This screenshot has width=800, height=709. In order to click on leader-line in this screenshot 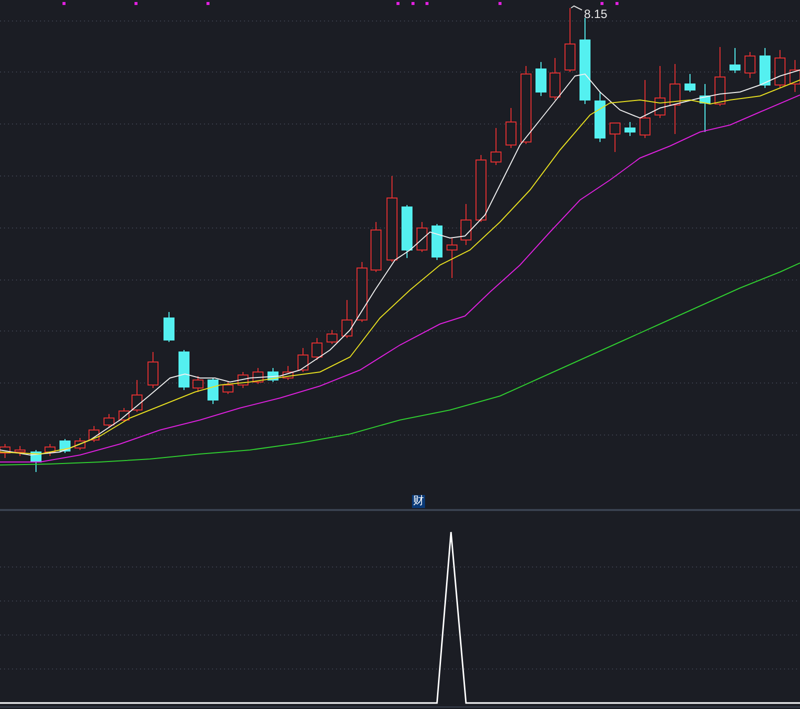, I will do `click(576, 7)`.